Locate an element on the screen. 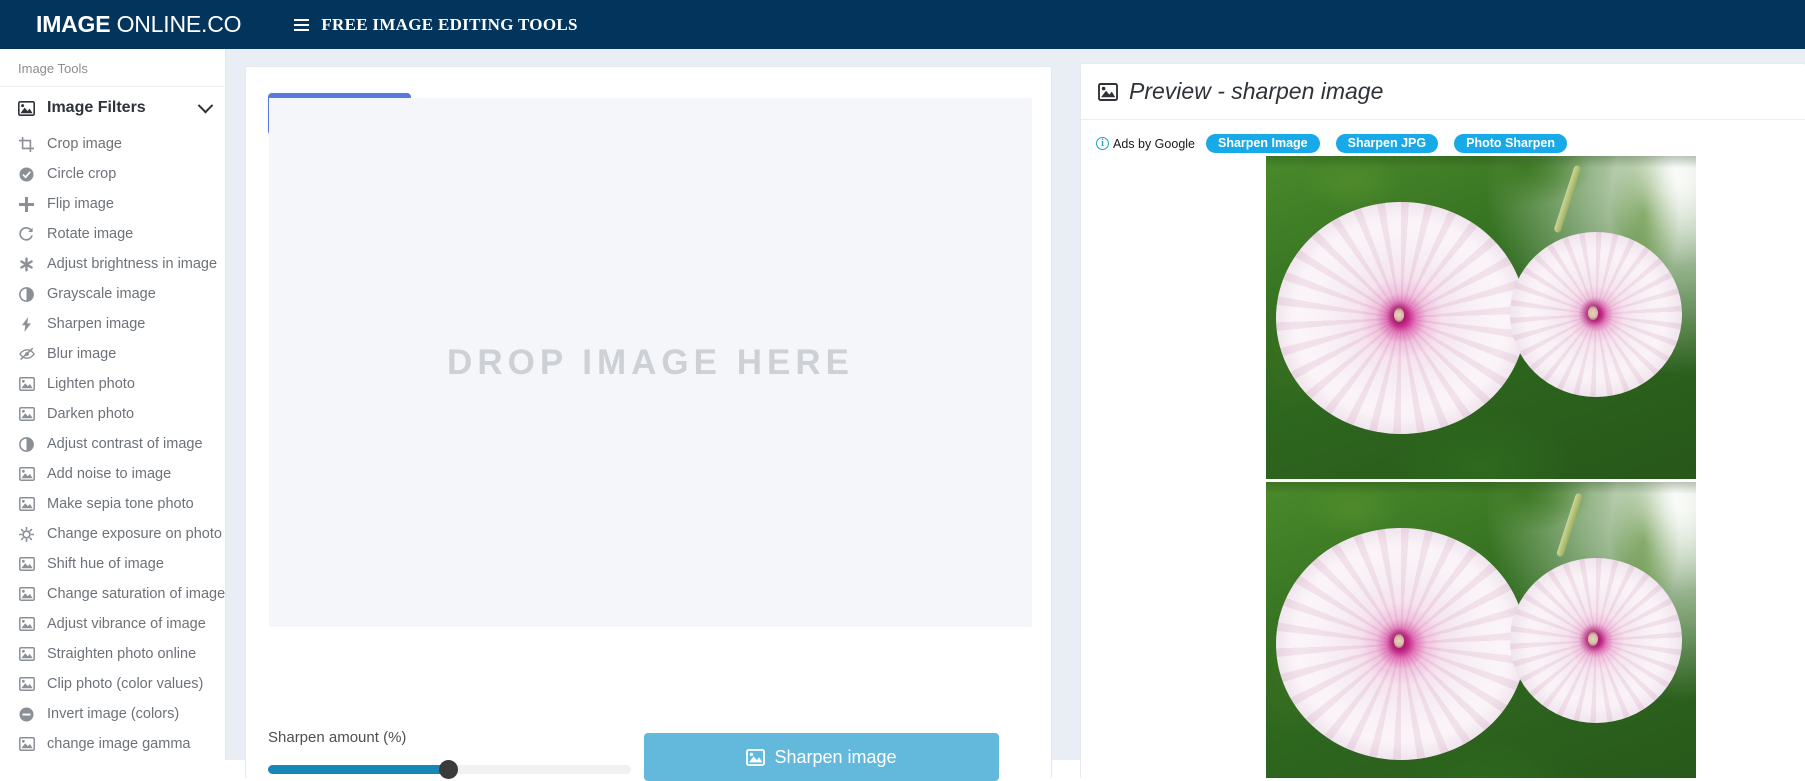 This screenshot has width=1805, height=781. preview-title: Preview - sharpen image is located at coordinates (1256, 91).